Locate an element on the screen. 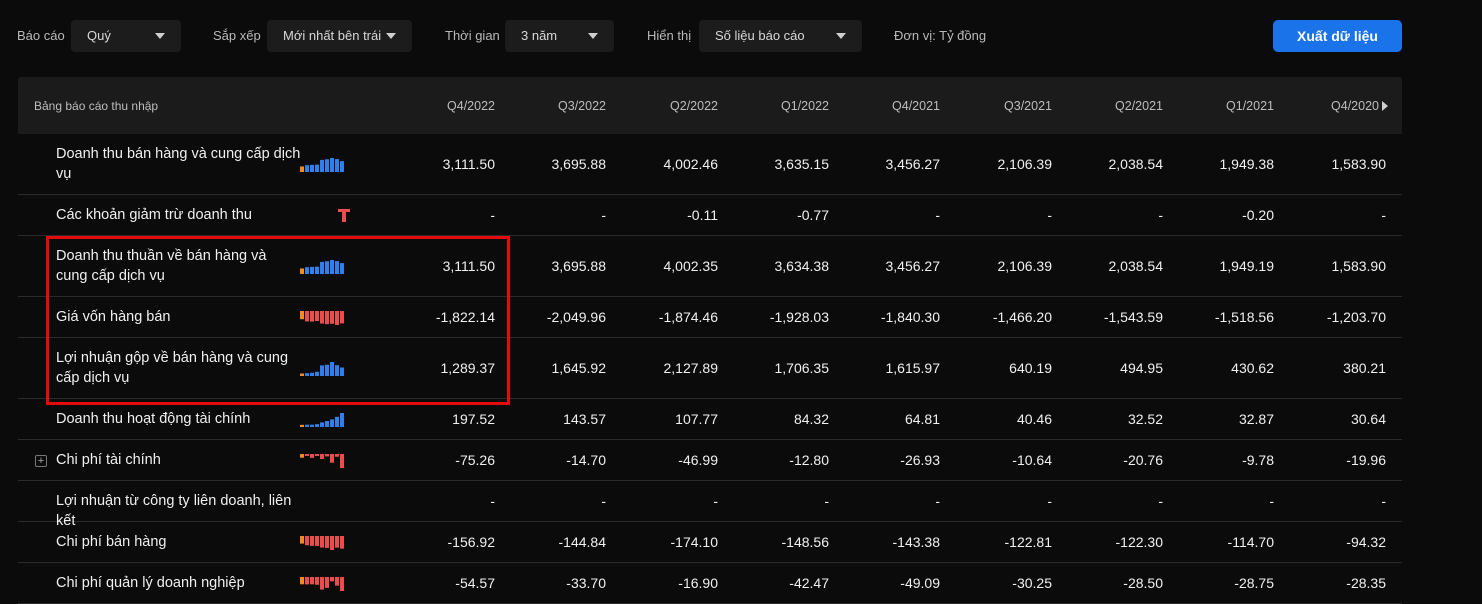 The height and width of the screenshot is (604, 1482). sort-select: Mới nhất bên trái is located at coordinates (339, 36).